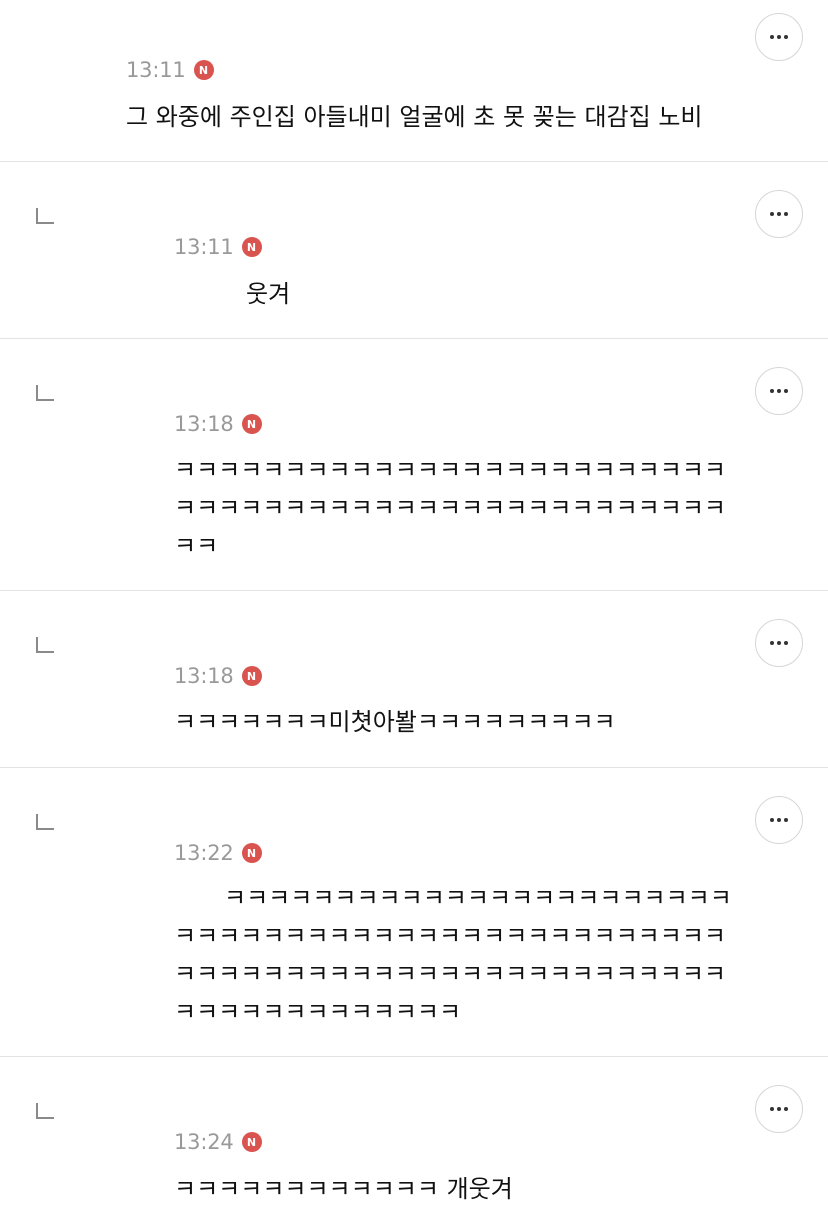  Describe the element at coordinates (318, 1012) in the screenshot. I see `comment-line: ㅋㅋㅋㅋㅋㅋㅋㅋㅋㅋㅋㅋㅋ` at that location.